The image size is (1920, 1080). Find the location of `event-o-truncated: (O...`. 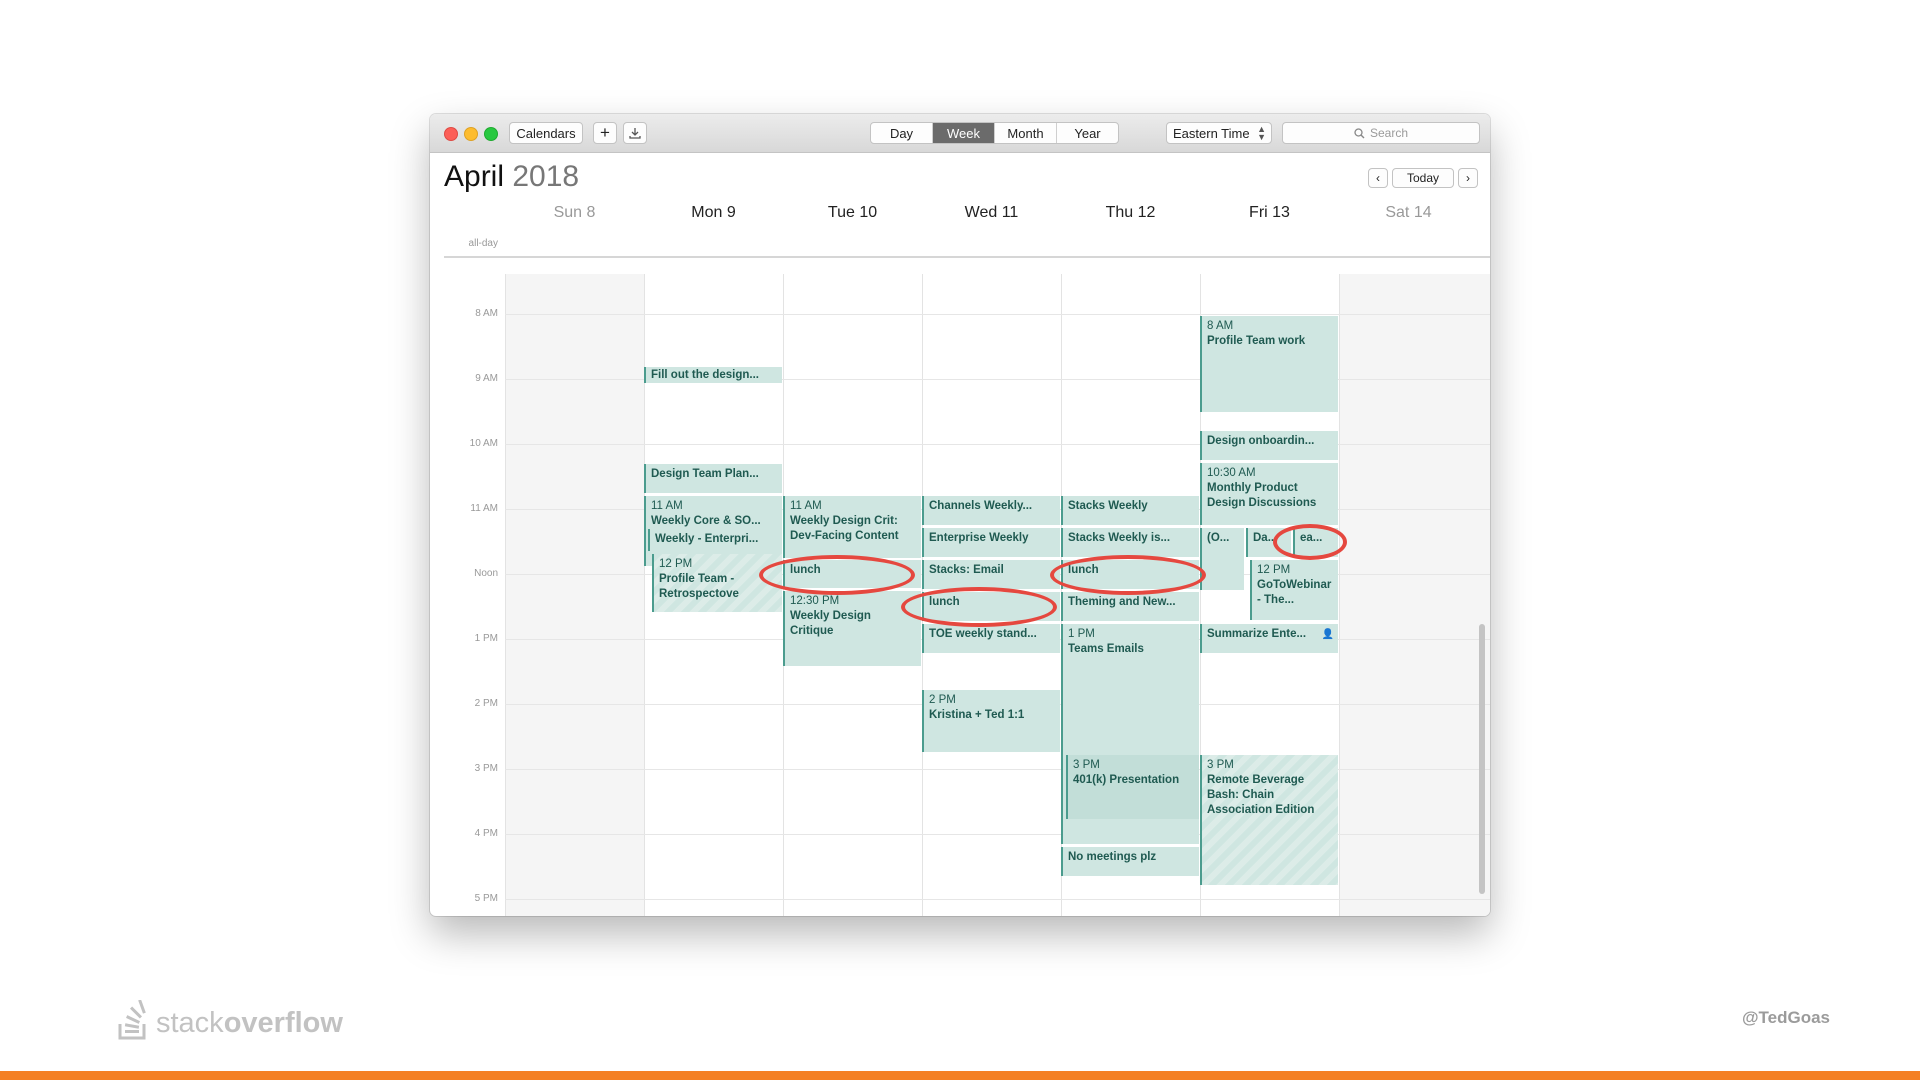

event-o-truncated: (O... is located at coordinates (1222, 559).